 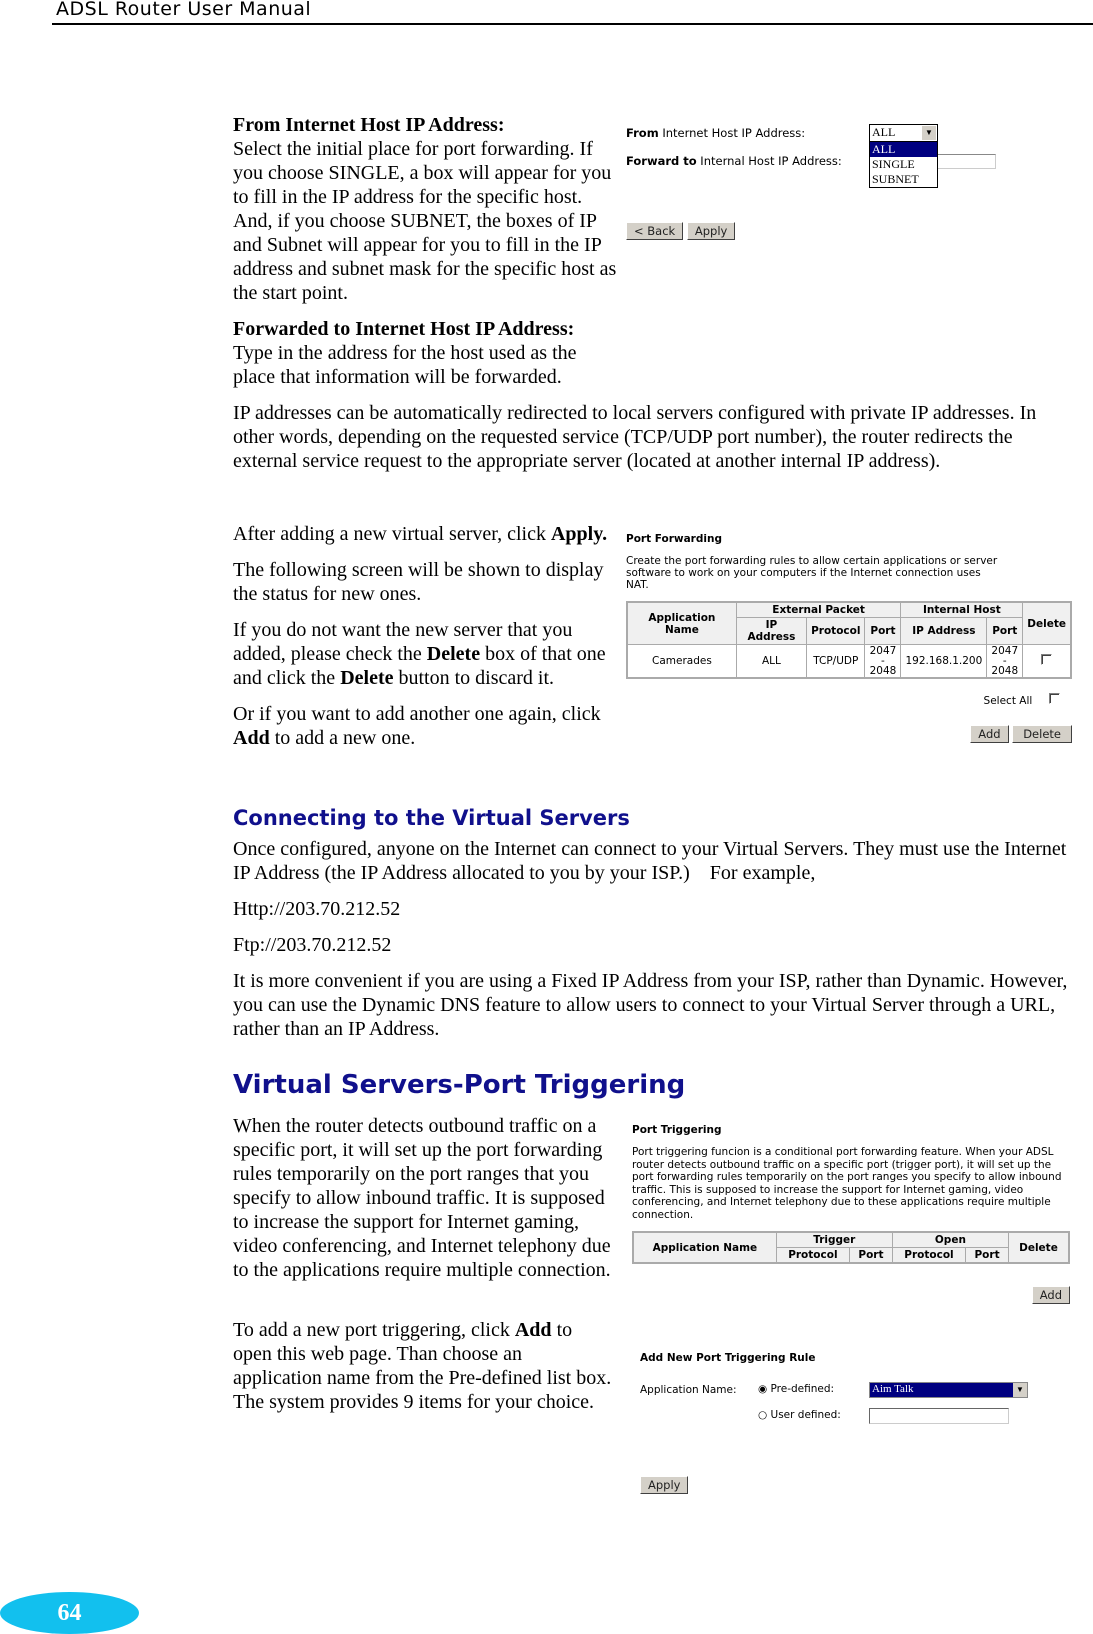 What do you see at coordinates (728, 1358) in the screenshot?
I see `rule-title: Add New Port Triggering Rule` at bounding box center [728, 1358].